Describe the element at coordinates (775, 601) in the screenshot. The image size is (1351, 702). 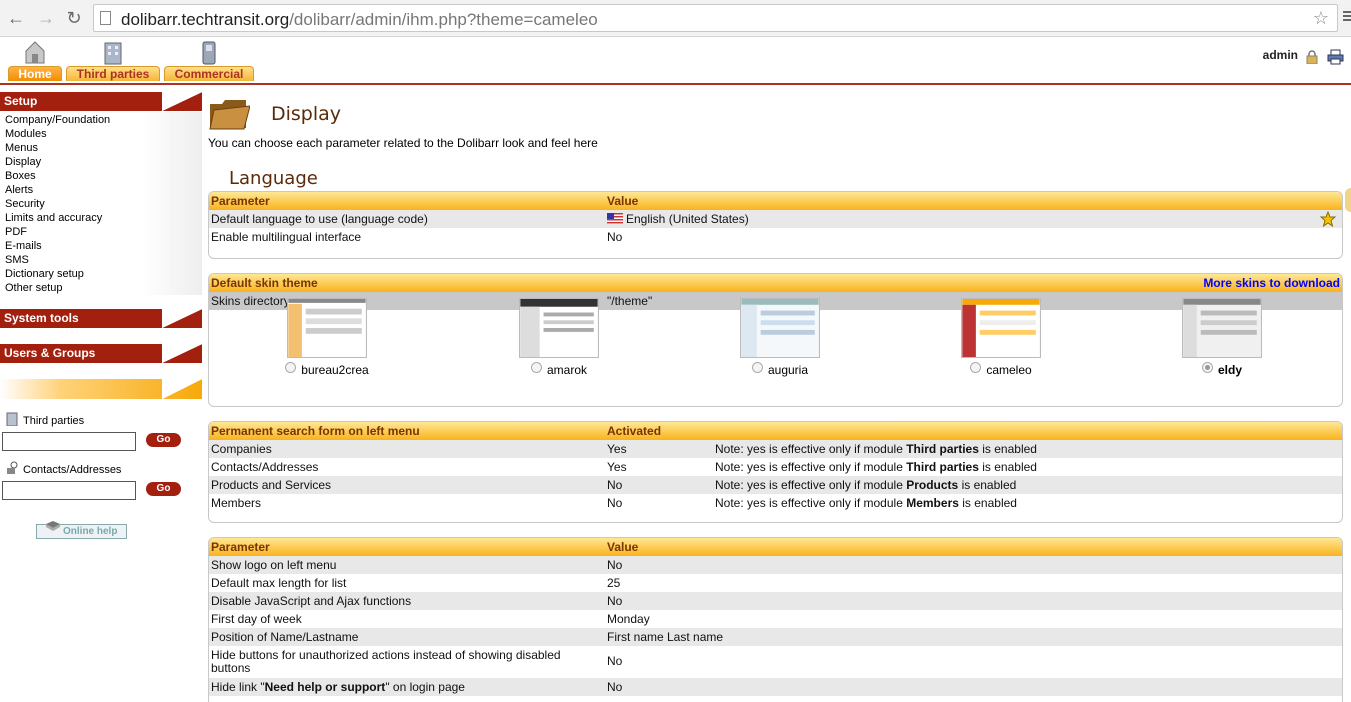
I see `table-row: Disable JavaScript and Ajax functions No` at that location.